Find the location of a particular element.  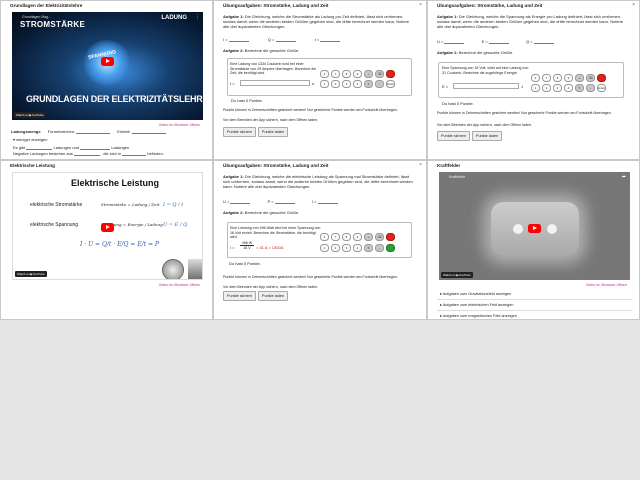

accordion-item-gravity: ▸ Aufgaben zum Gravitationsfeld anzeigen is located at coordinates (534, 294).